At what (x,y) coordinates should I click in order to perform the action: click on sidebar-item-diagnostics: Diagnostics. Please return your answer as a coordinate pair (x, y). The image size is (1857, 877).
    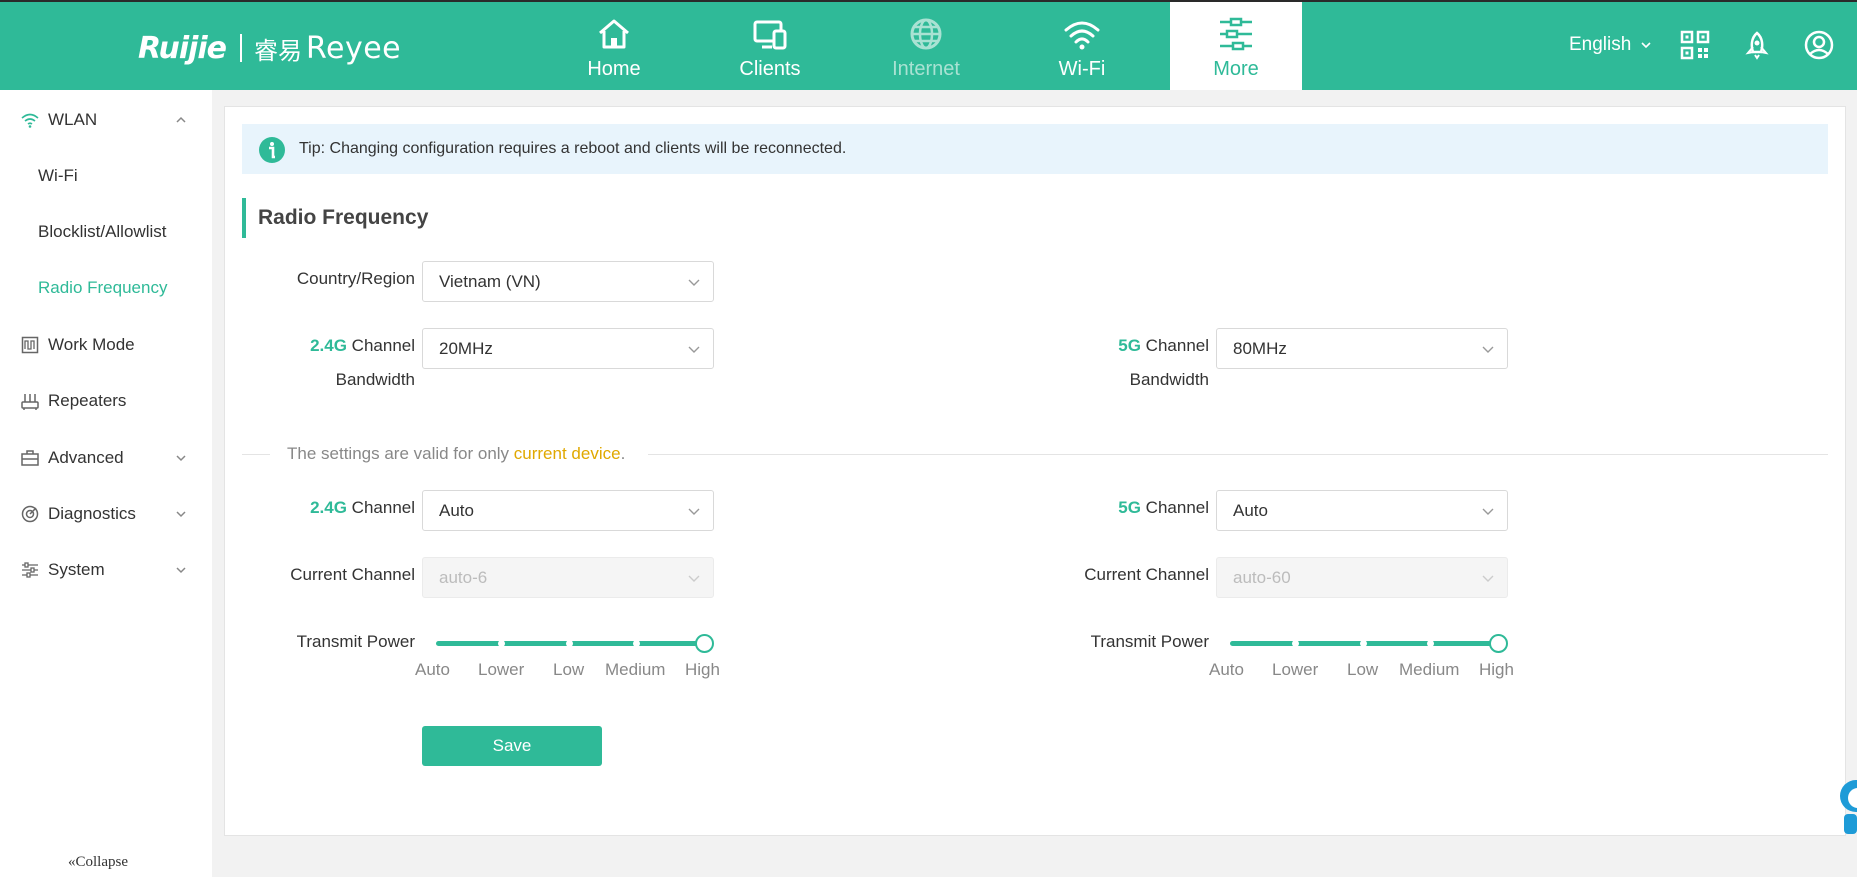
    Looking at the image, I should click on (106, 514).